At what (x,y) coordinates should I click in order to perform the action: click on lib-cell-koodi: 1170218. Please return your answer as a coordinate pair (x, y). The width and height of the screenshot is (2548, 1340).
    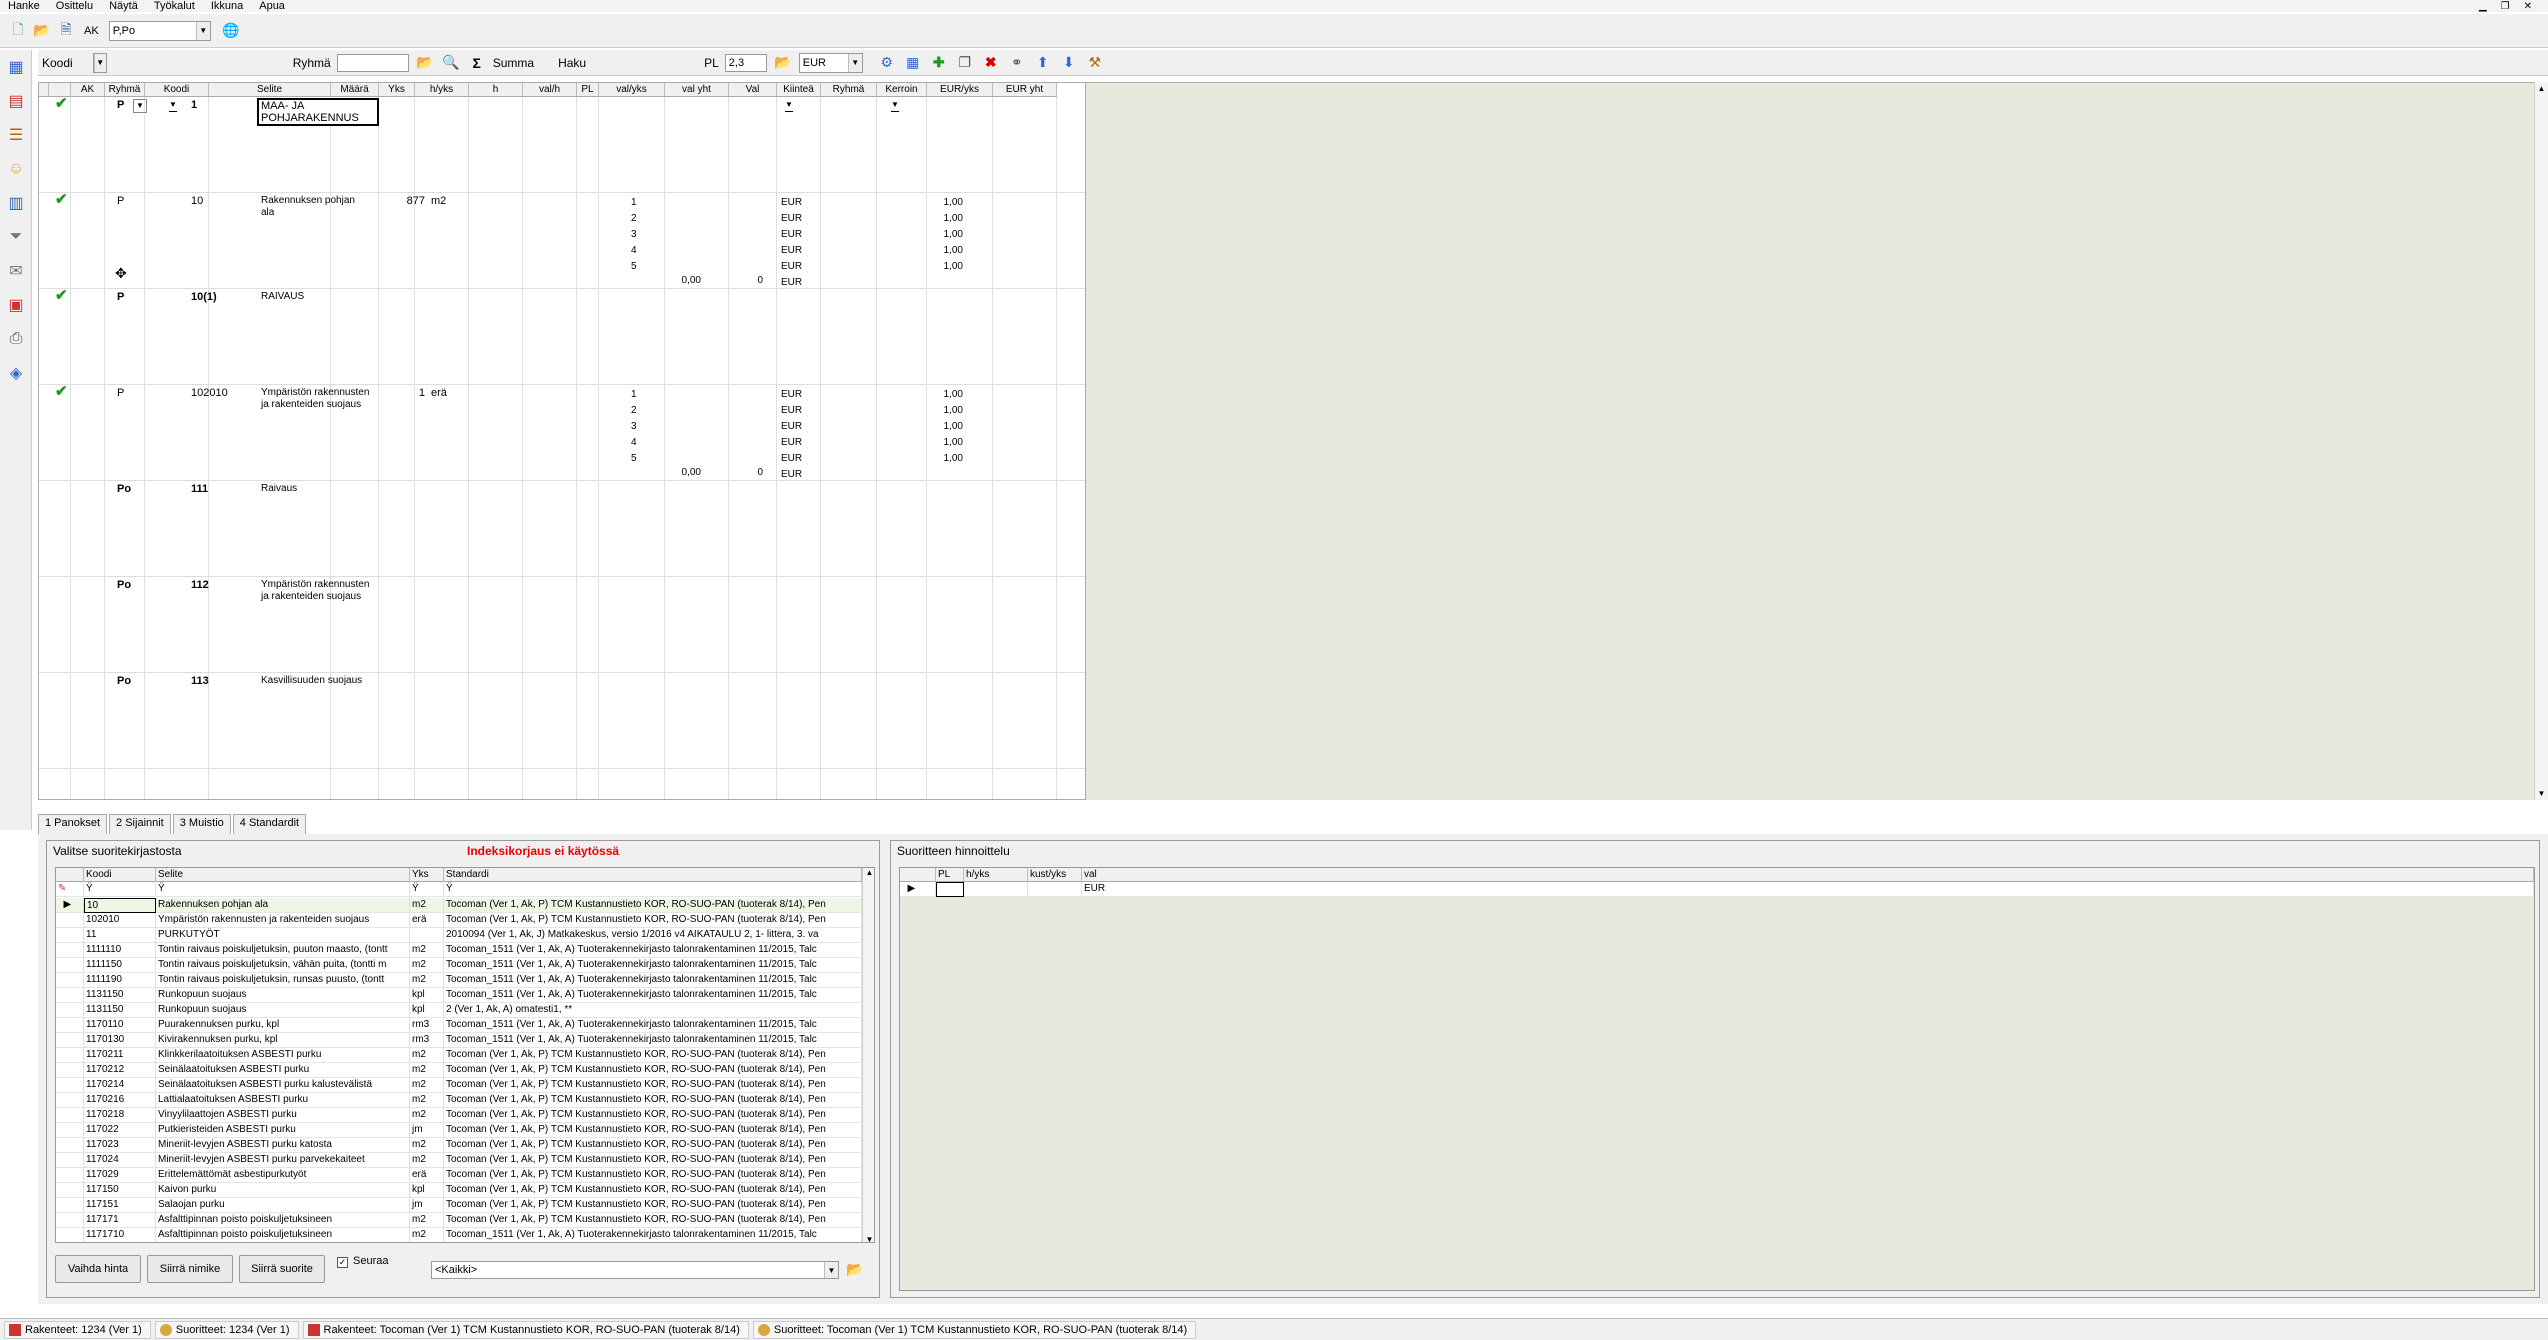
    Looking at the image, I should click on (120, 1115).